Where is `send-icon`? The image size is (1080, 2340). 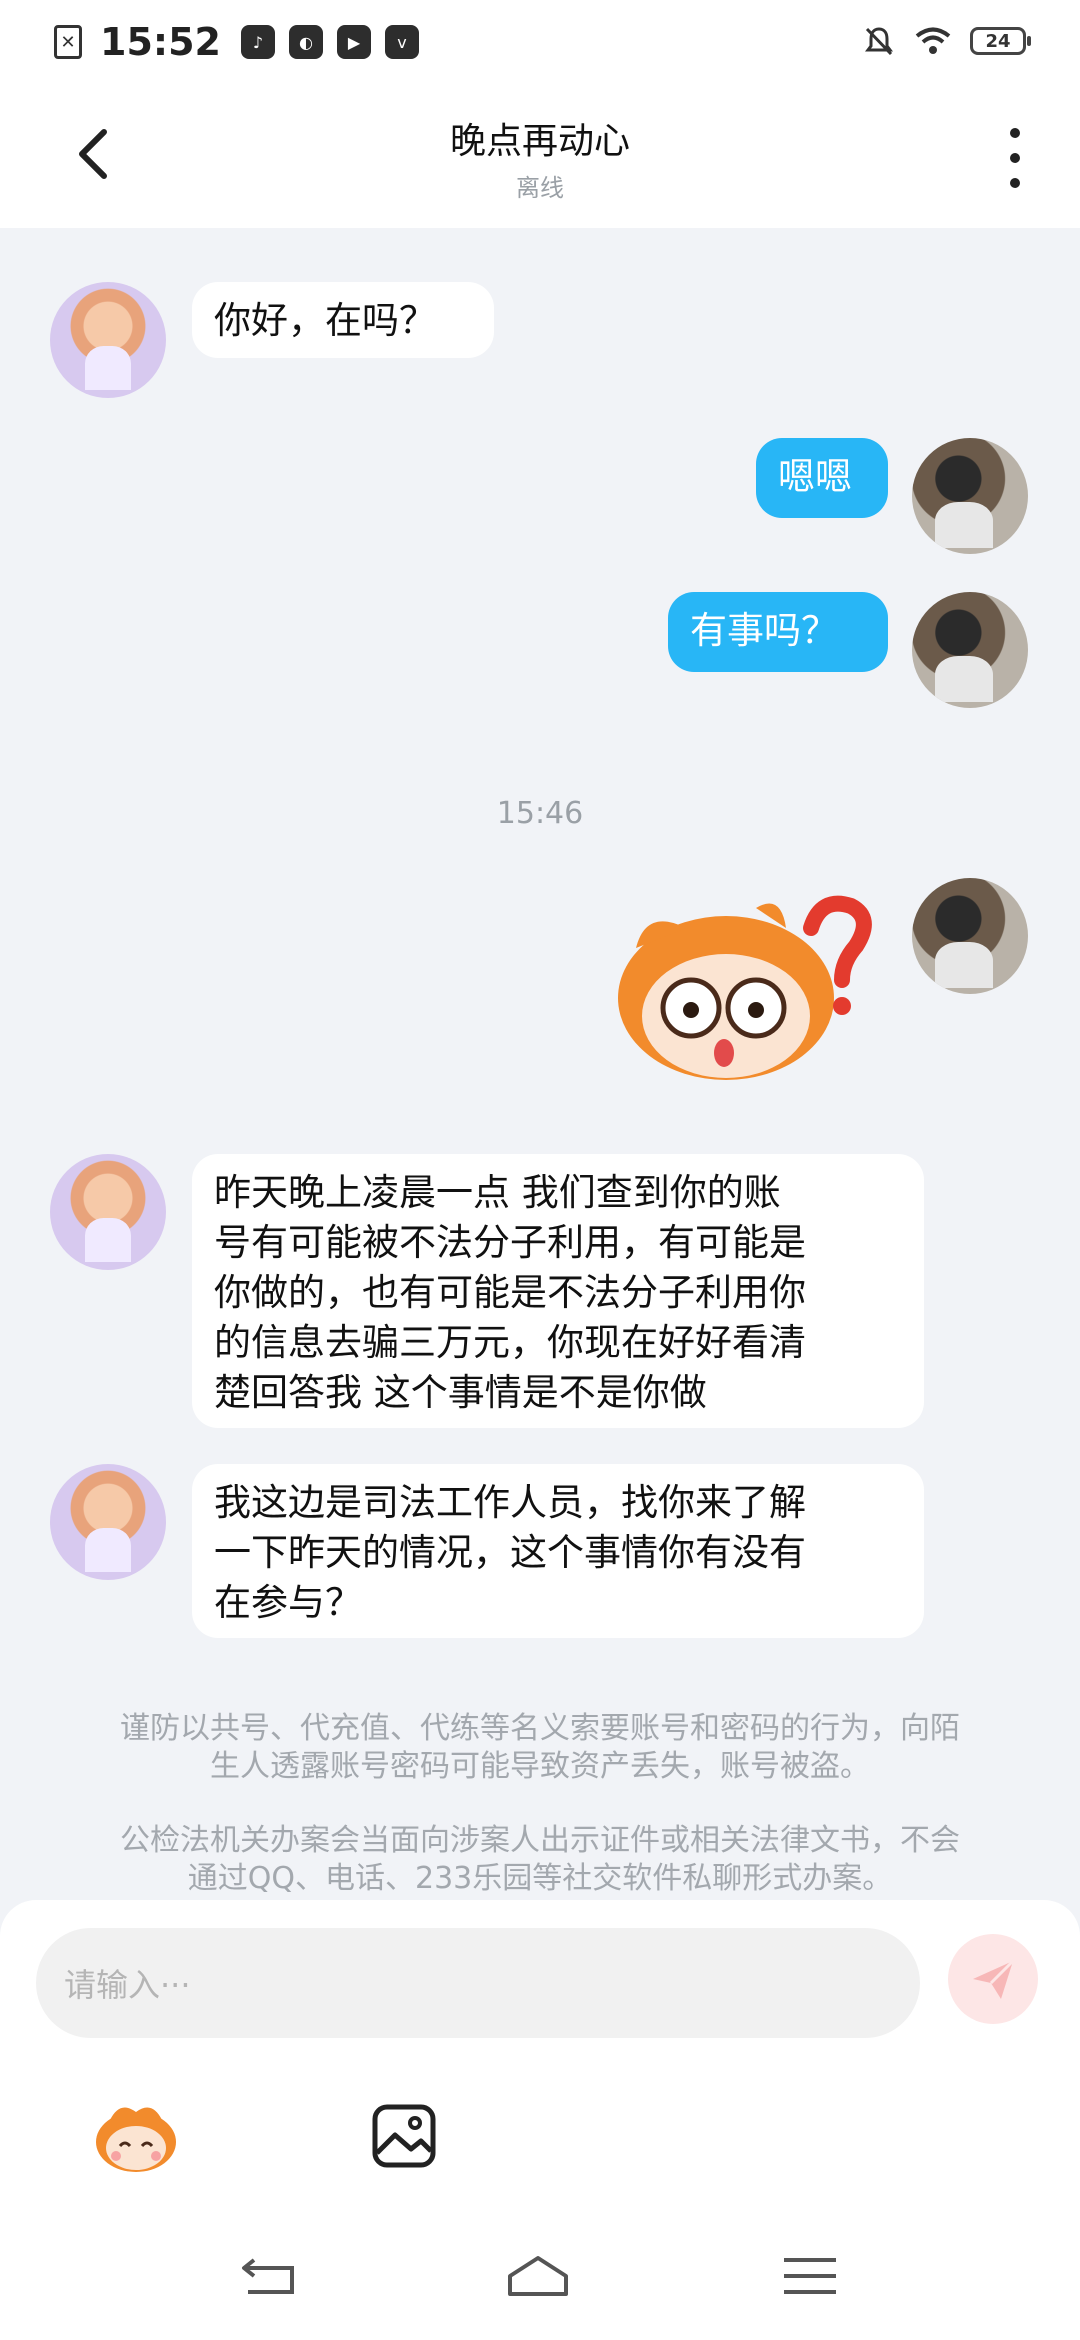
send-icon is located at coordinates (994, 1979).